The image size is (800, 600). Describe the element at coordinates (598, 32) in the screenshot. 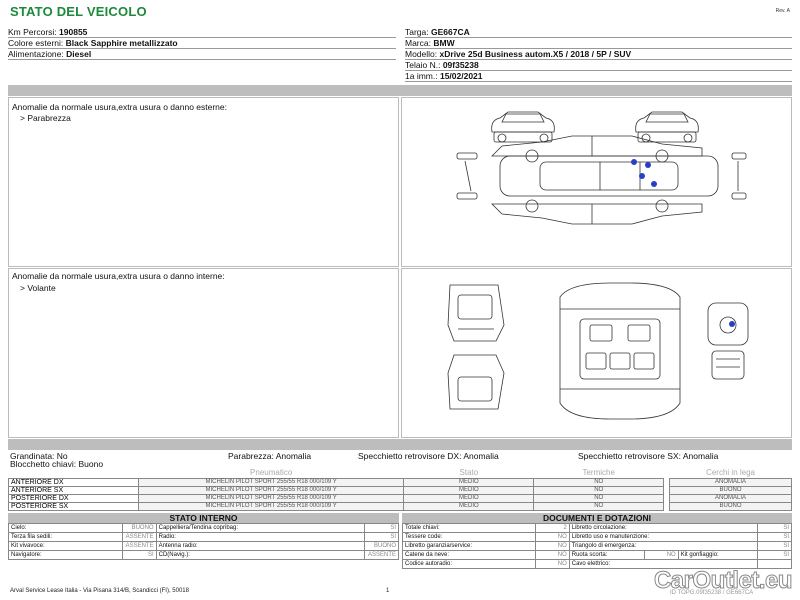

I see `info-targa: Targa: GE667CA` at that location.